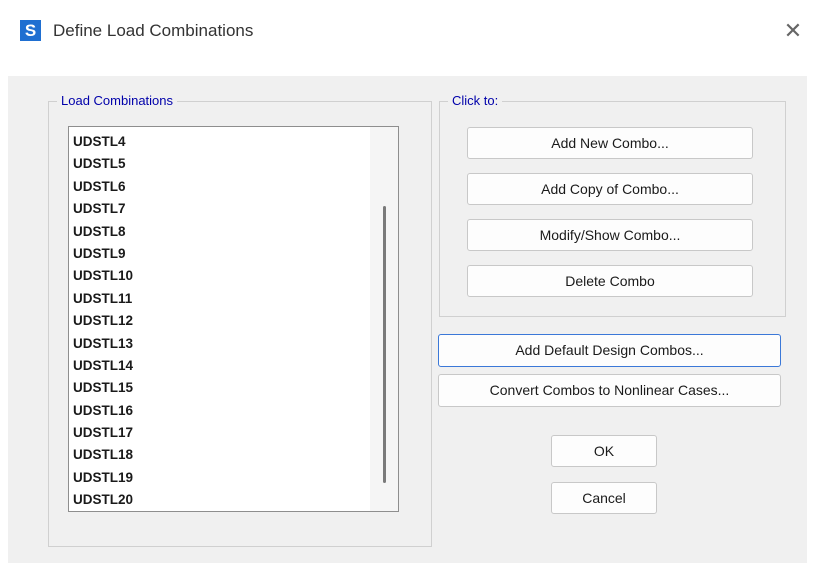 This screenshot has width=814, height=571. I want to click on title-bar: S Define Load Combinations ✕, so click(407, 30).